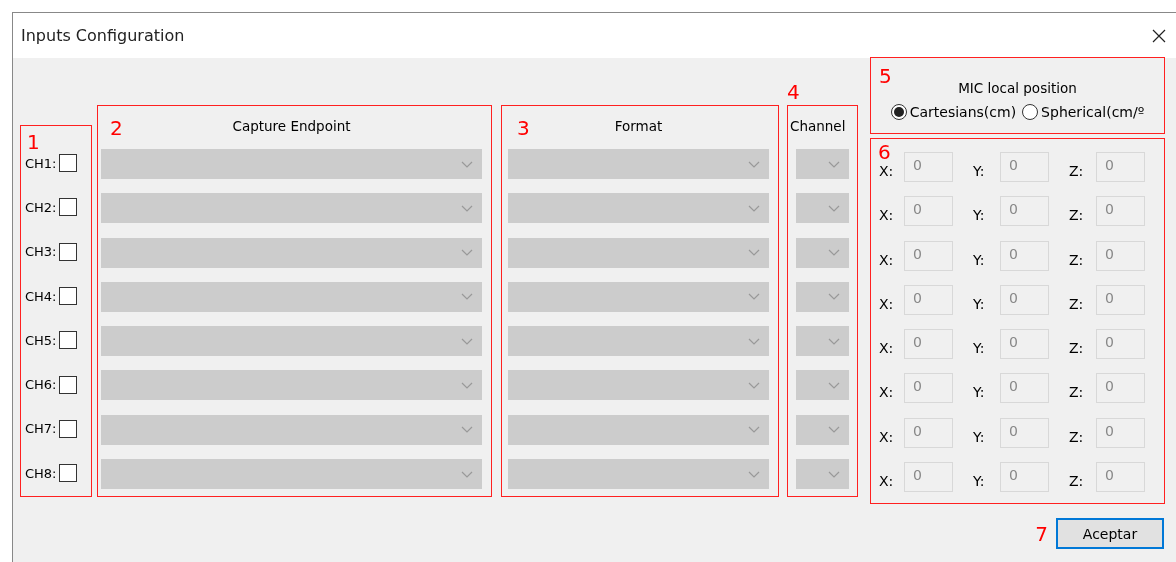 This screenshot has height=562, width=1176. What do you see at coordinates (41, 252) in the screenshot?
I see `channel-label: CH3:` at bounding box center [41, 252].